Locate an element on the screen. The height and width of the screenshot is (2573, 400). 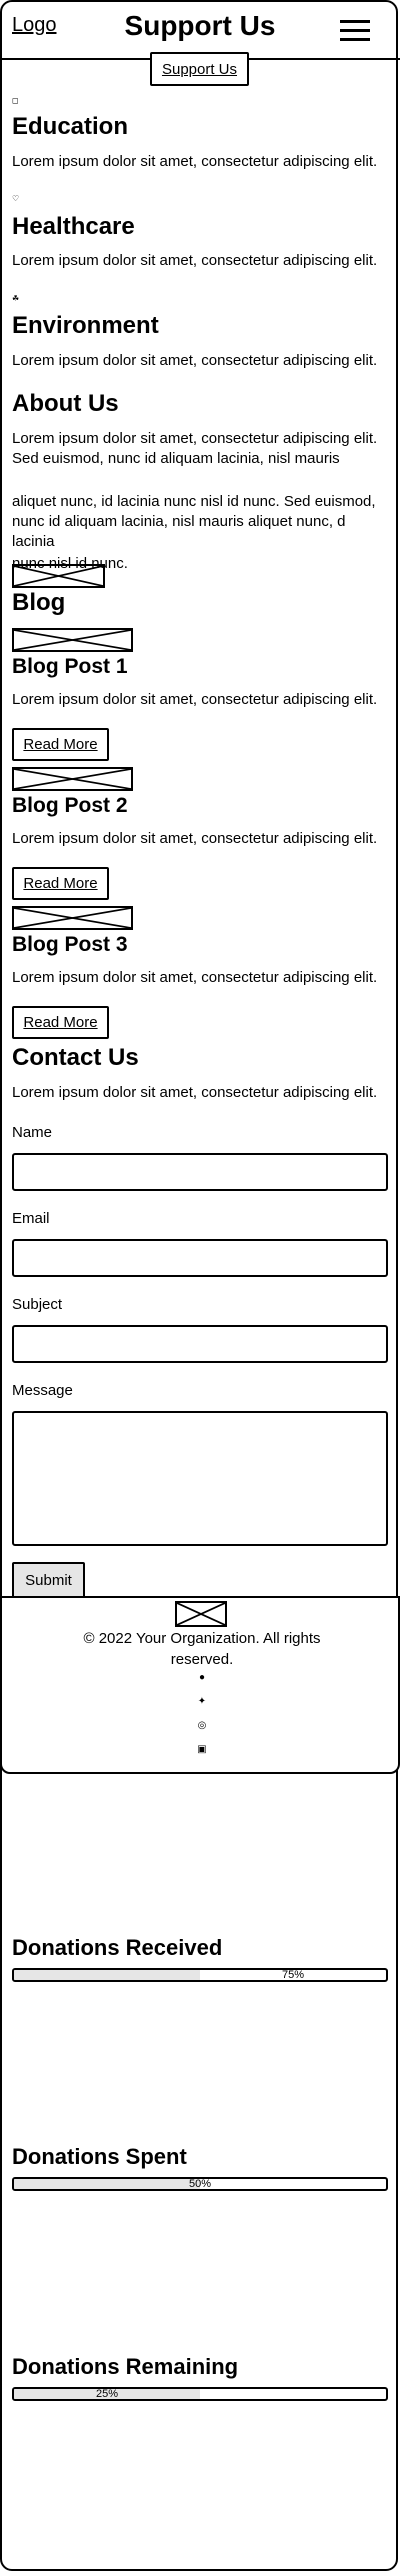
education-title: Education is located at coordinates (70, 126).